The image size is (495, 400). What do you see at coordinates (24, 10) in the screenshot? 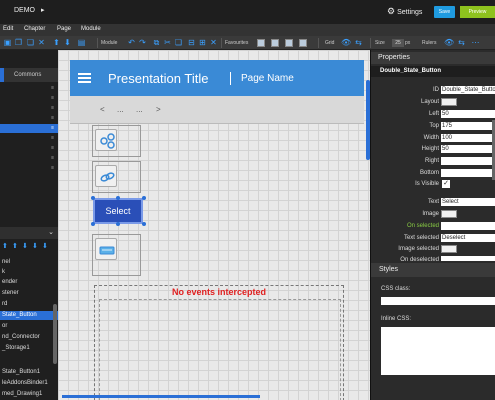
I see `project-name: DEMO` at bounding box center [24, 10].